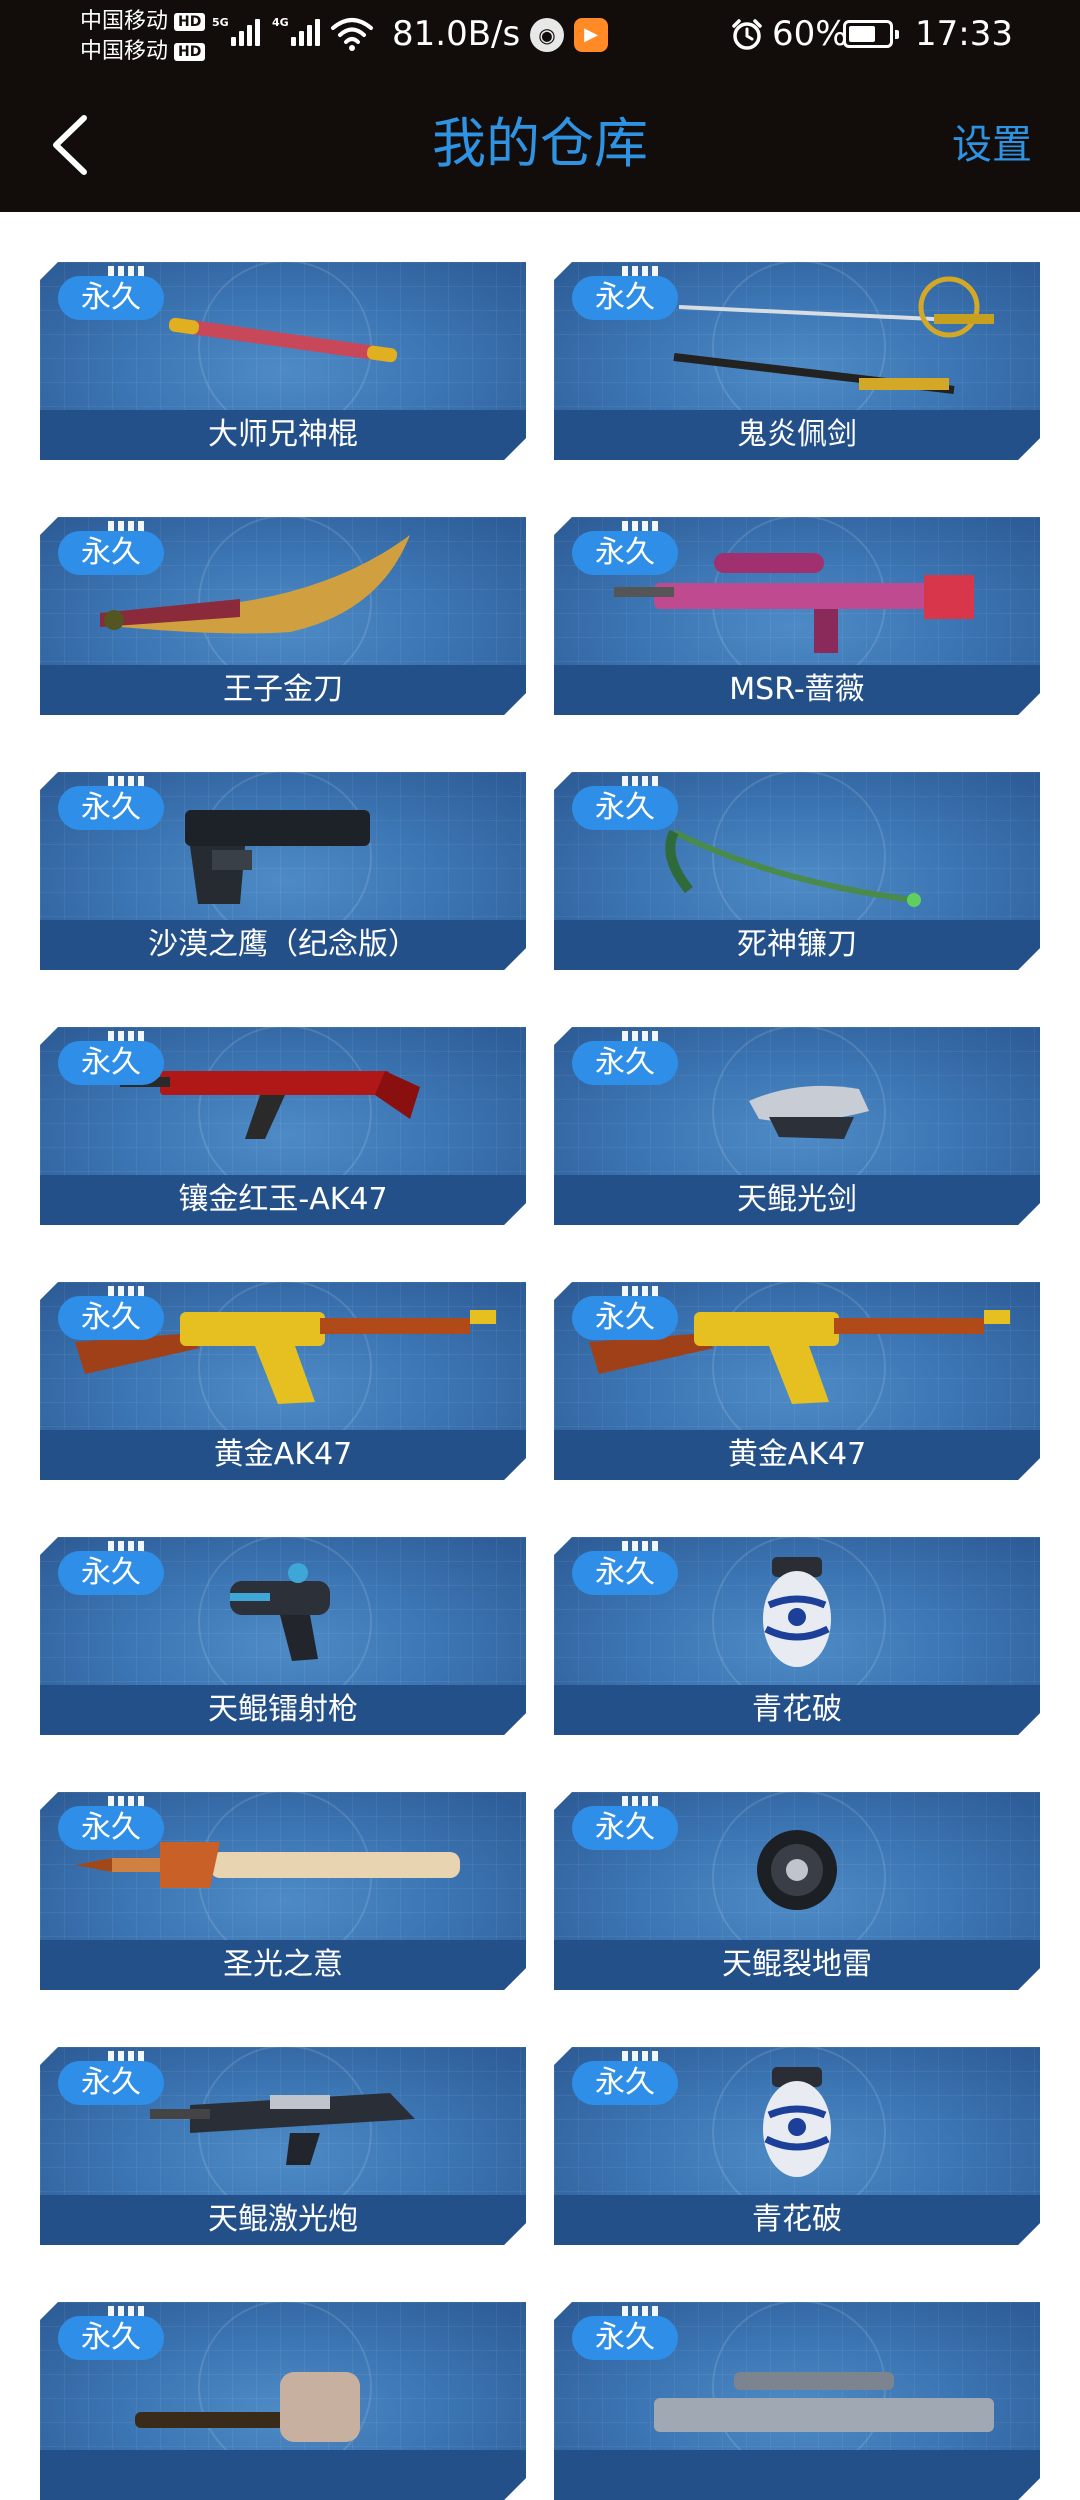  What do you see at coordinates (283, 2220) in the screenshot?
I see `item-name: 天鲲激光炮` at bounding box center [283, 2220].